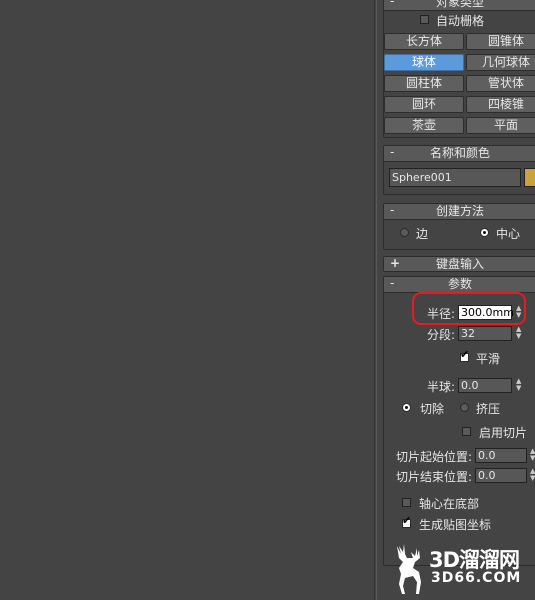 Image resolution: width=535 pixels, height=600 pixels. I want to click on rollout-keyboard-entry: + 键盘输入, so click(459, 264).